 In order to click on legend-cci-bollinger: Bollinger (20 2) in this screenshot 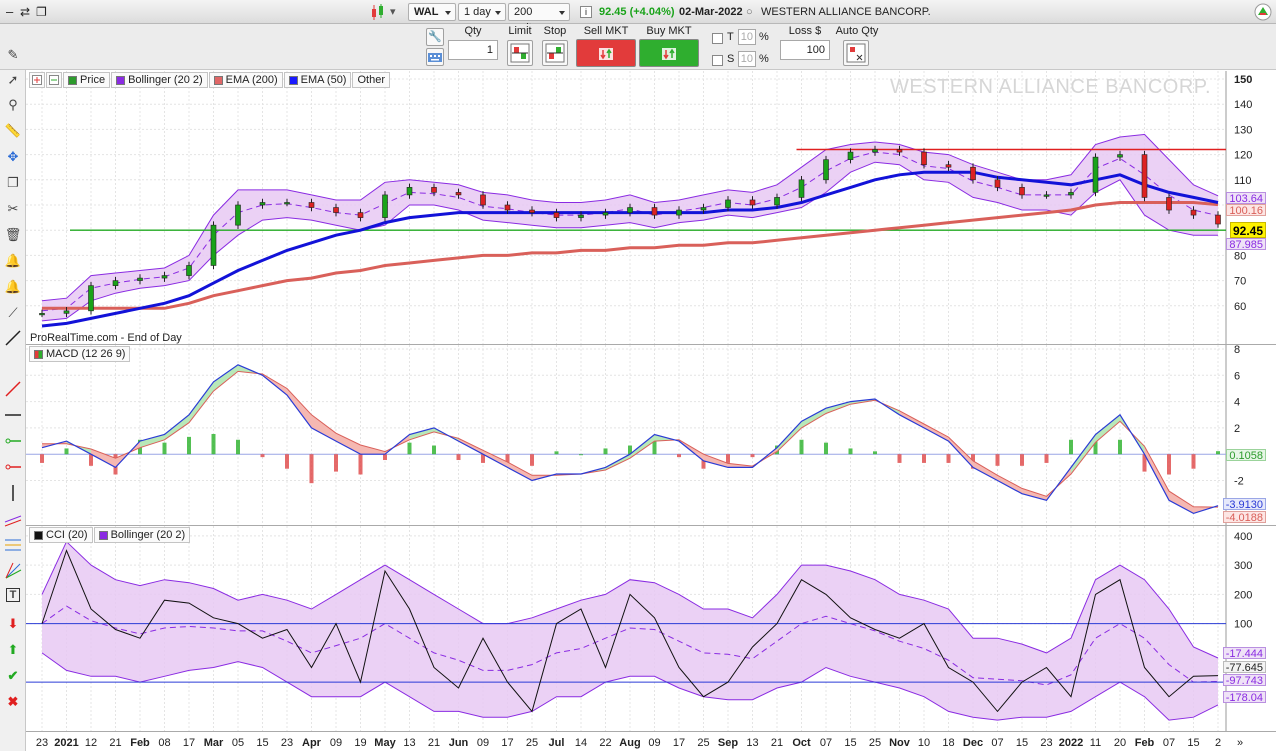, I will do `click(142, 535)`.